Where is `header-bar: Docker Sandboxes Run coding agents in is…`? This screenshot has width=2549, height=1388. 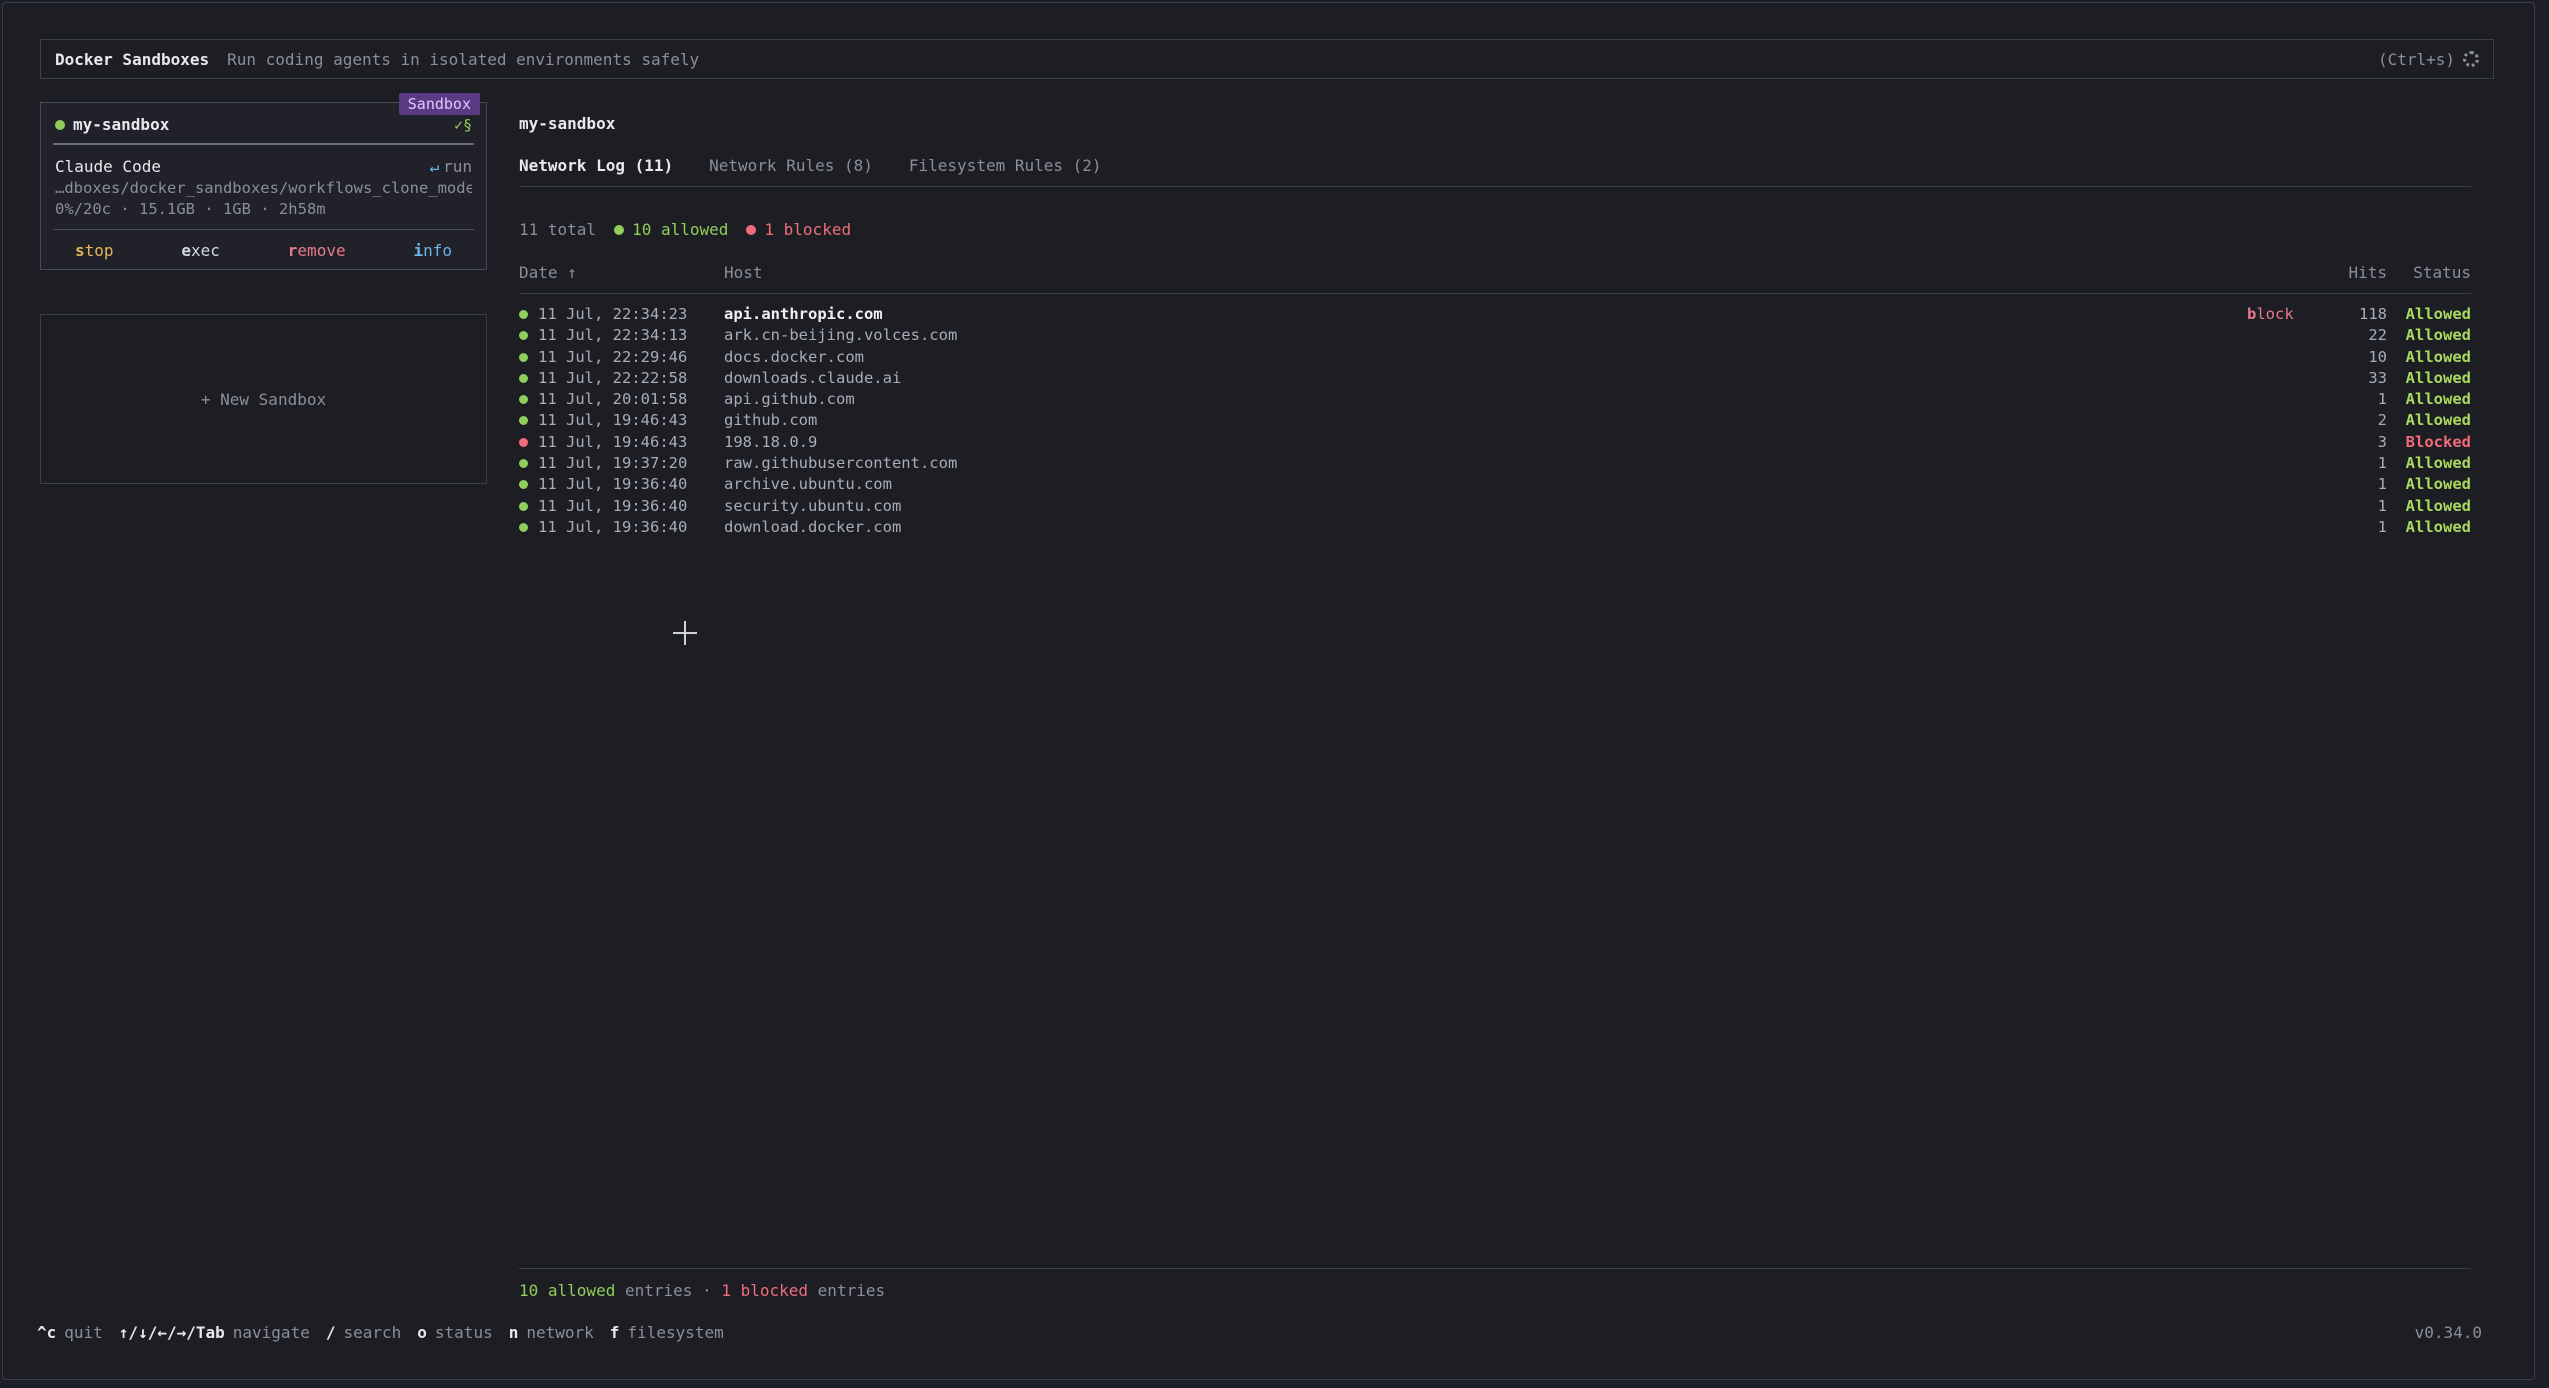 header-bar: Docker Sandboxes Run coding agents in is… is located at coordinates (1267, 59).